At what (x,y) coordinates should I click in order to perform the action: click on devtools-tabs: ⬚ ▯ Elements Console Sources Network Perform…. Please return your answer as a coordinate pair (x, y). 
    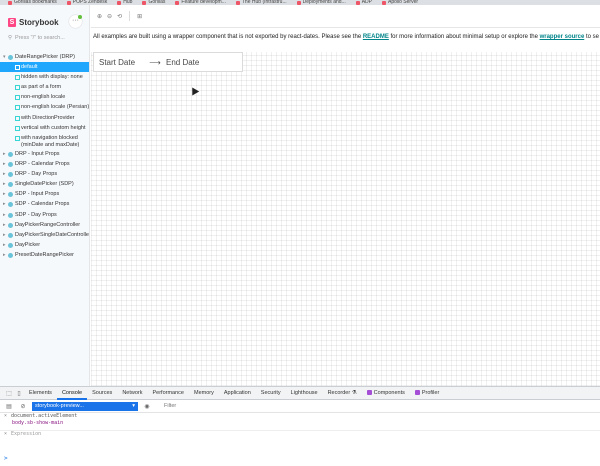
    Looking at the image, I should click on (300, 393).